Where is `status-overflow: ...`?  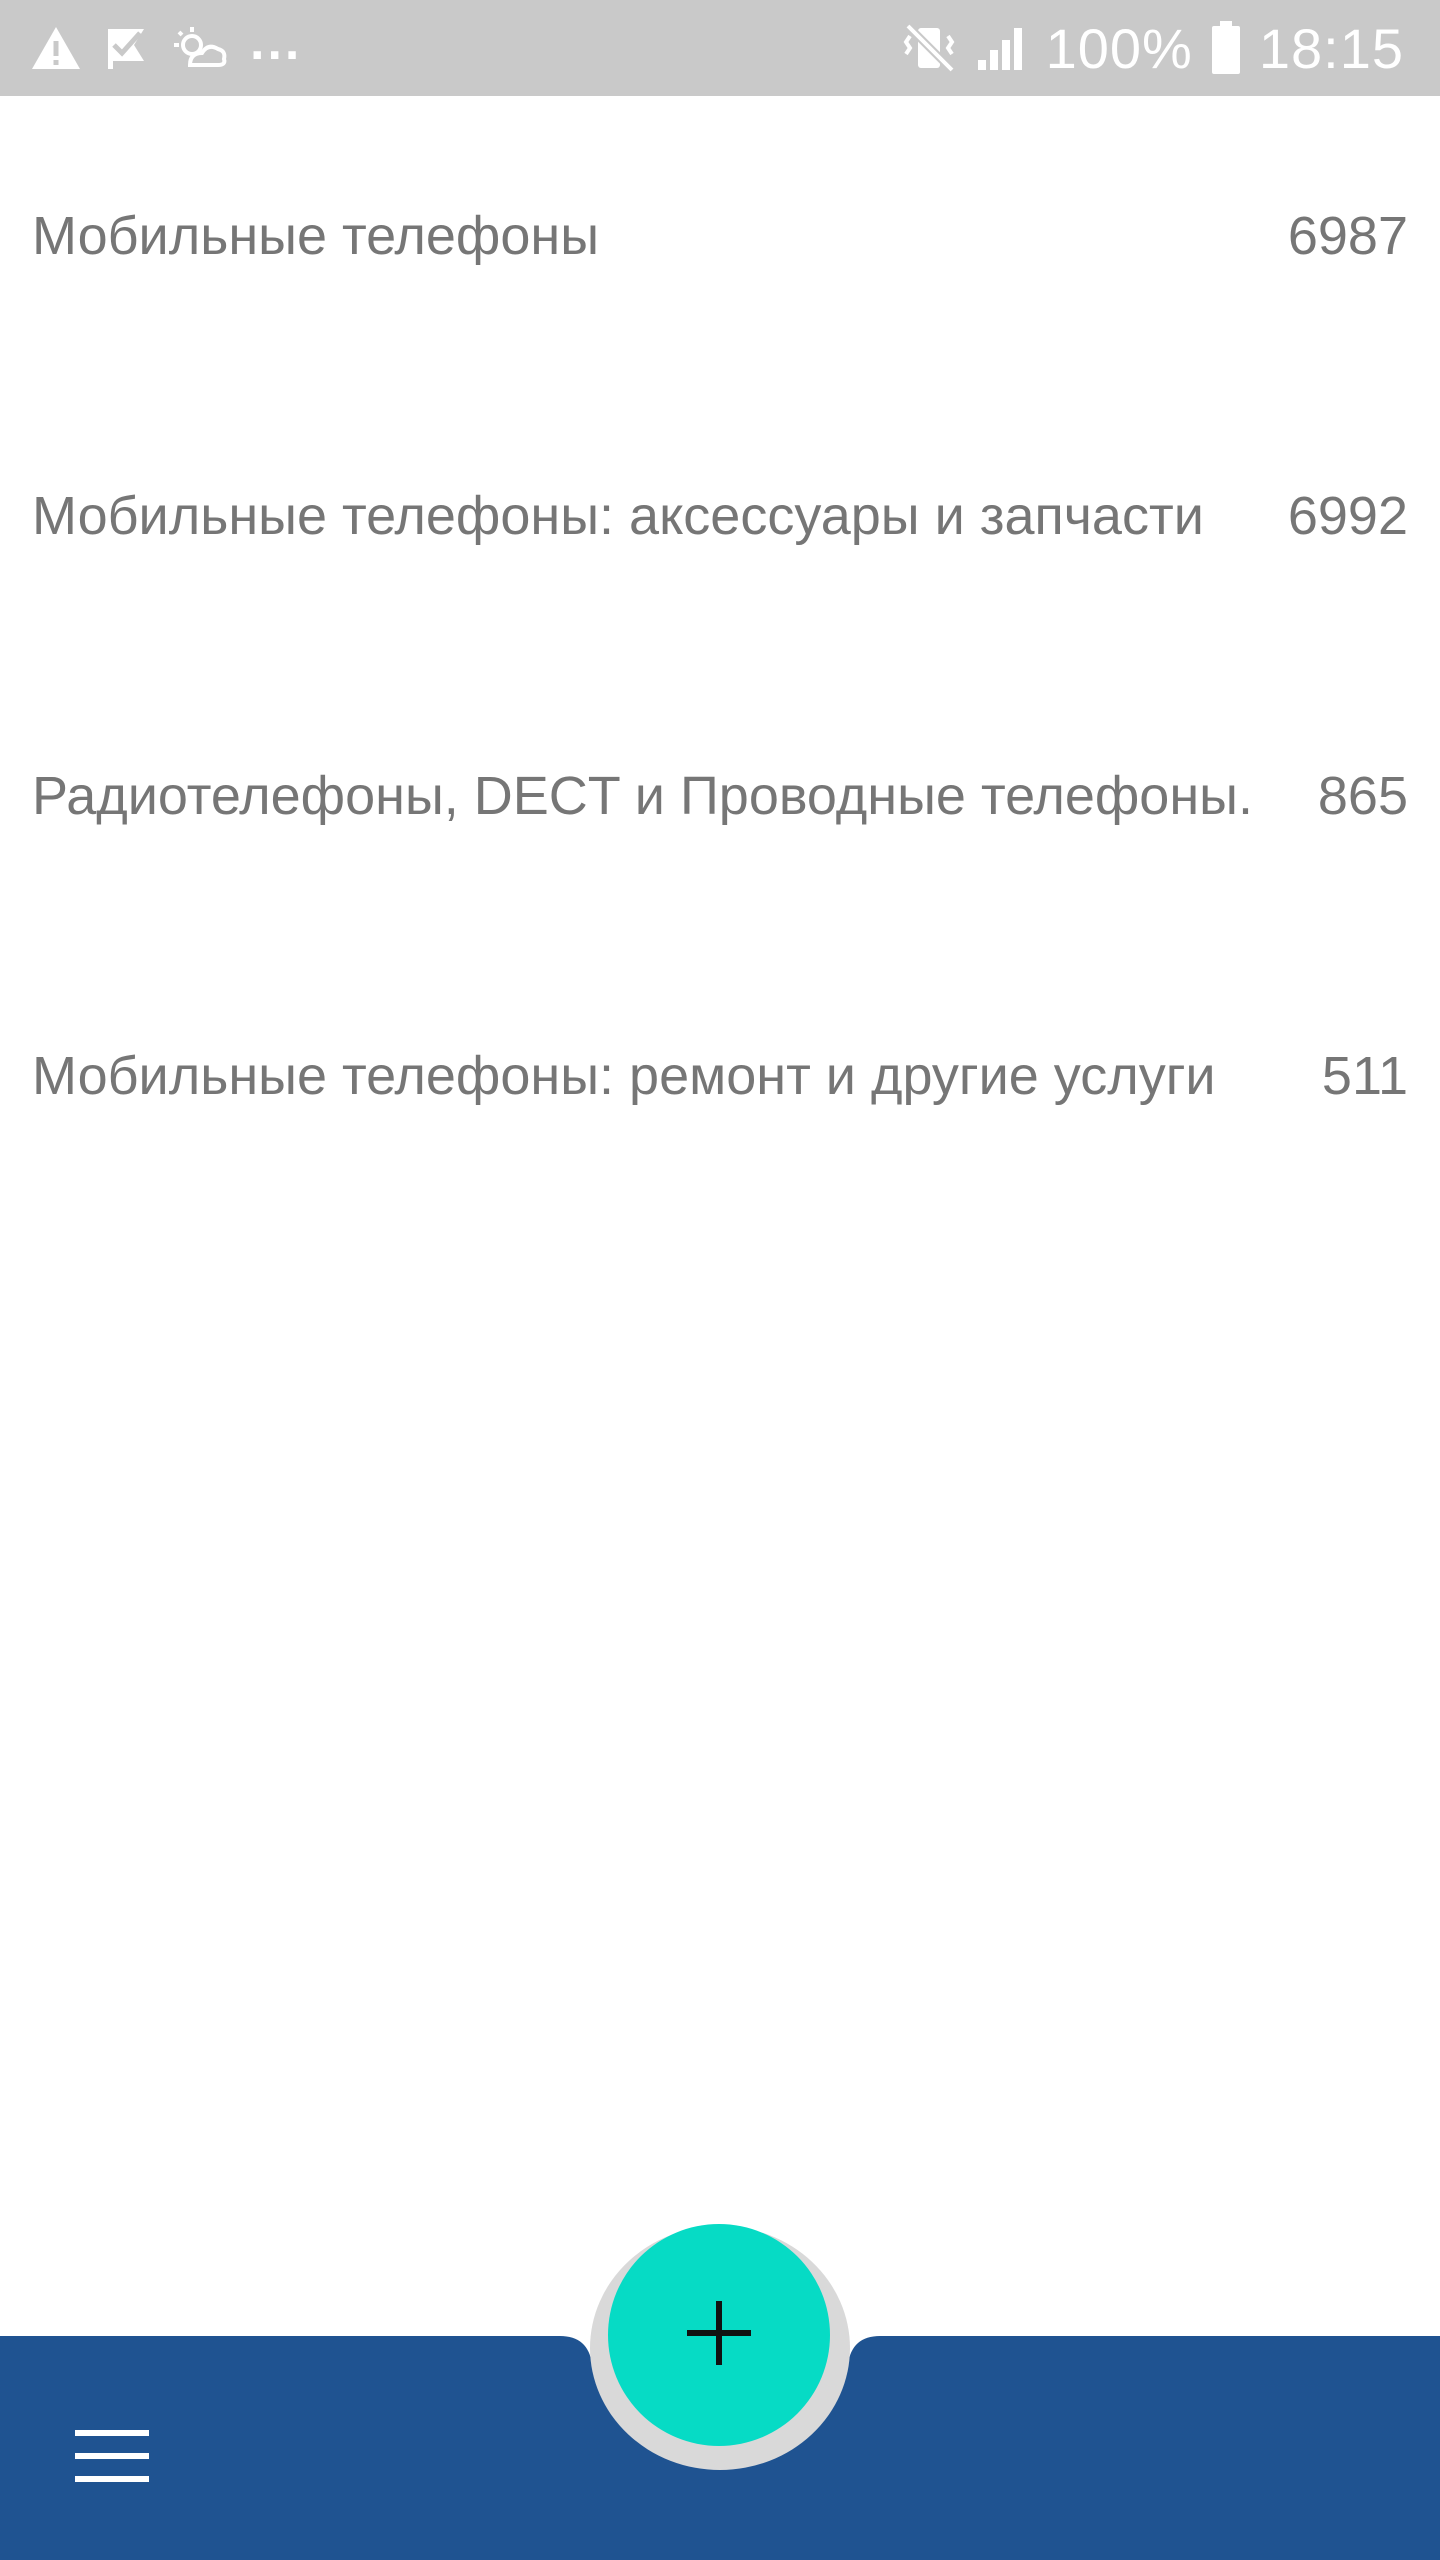 status-overflow: ... is located at coordinates (276, 42).